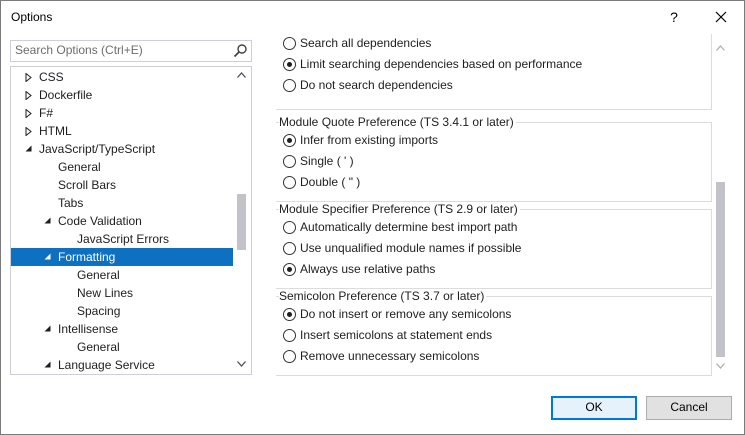 The image size is (745, 435). Describe the element at coordinates (390, 356) in the screenshot. I see `radio-label: Remove unnecessary semicolons` at that location.